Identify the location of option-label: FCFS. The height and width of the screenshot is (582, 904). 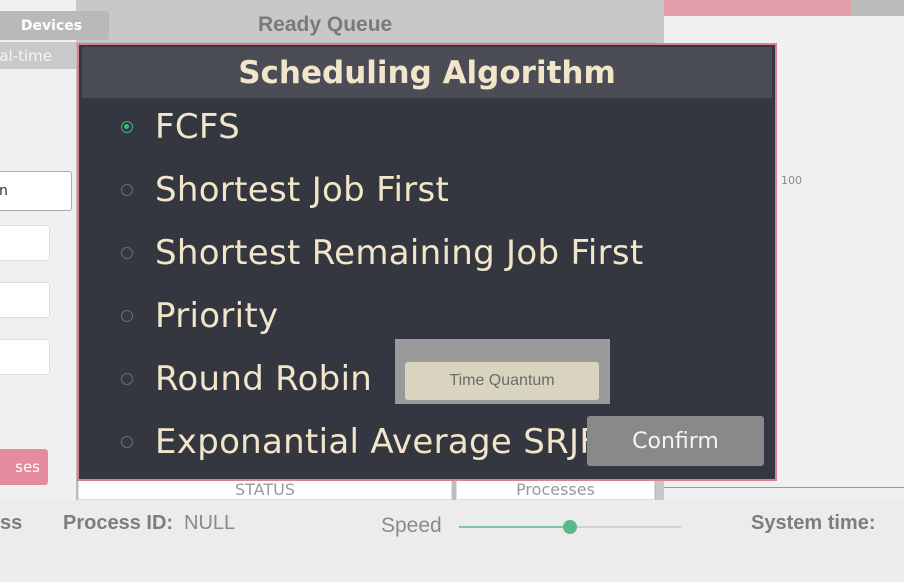
(198, 127).